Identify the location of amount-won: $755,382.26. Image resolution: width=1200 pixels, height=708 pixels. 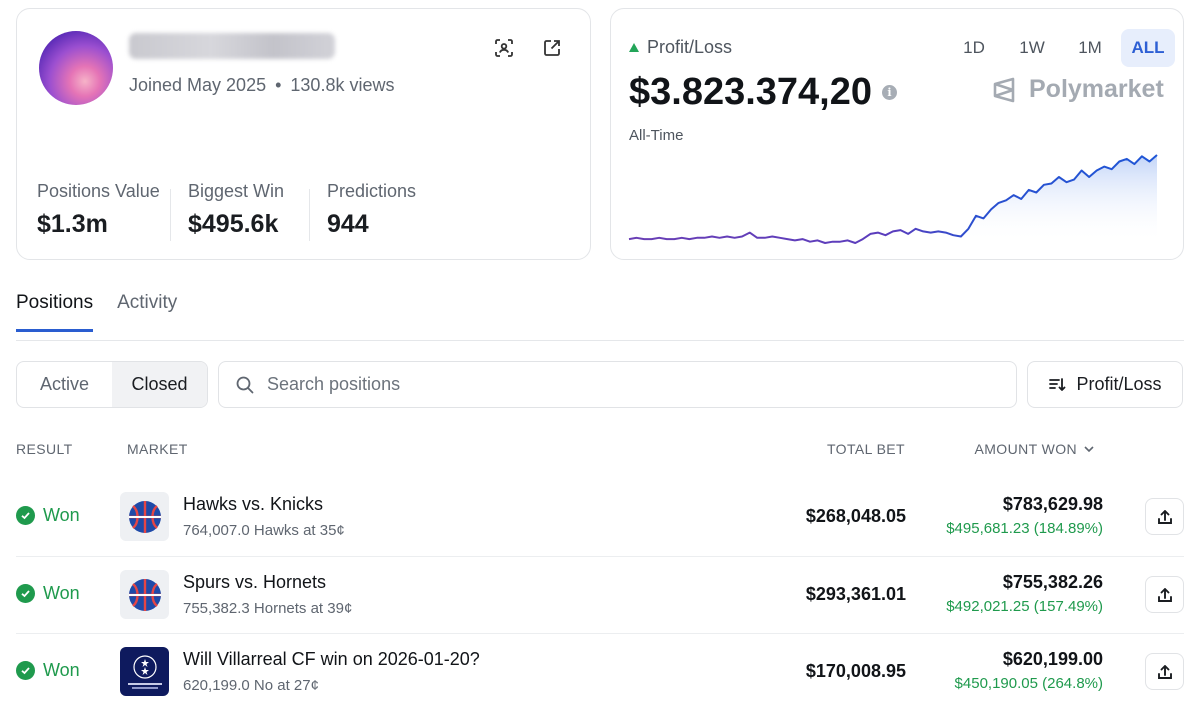
(1052, 582).